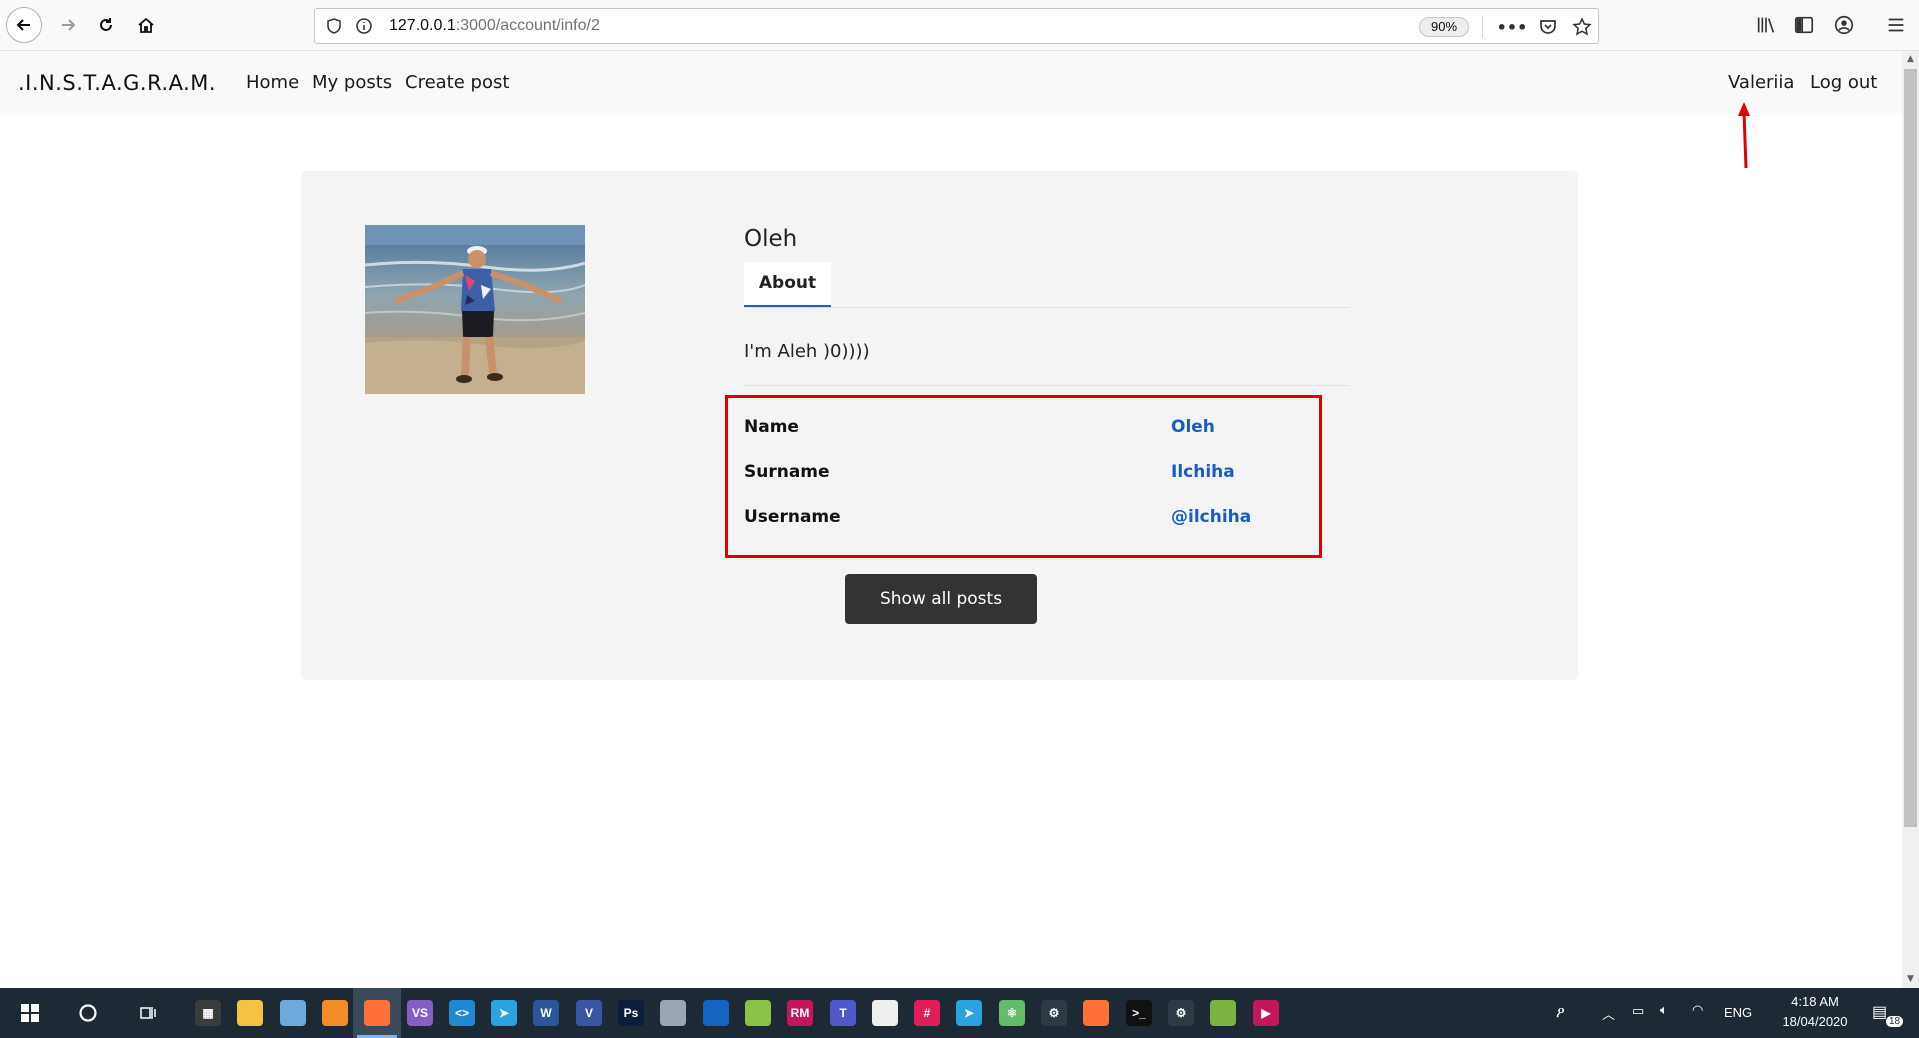  I want to click on volume-icon: 🔈︎, so click(1664, 1010).